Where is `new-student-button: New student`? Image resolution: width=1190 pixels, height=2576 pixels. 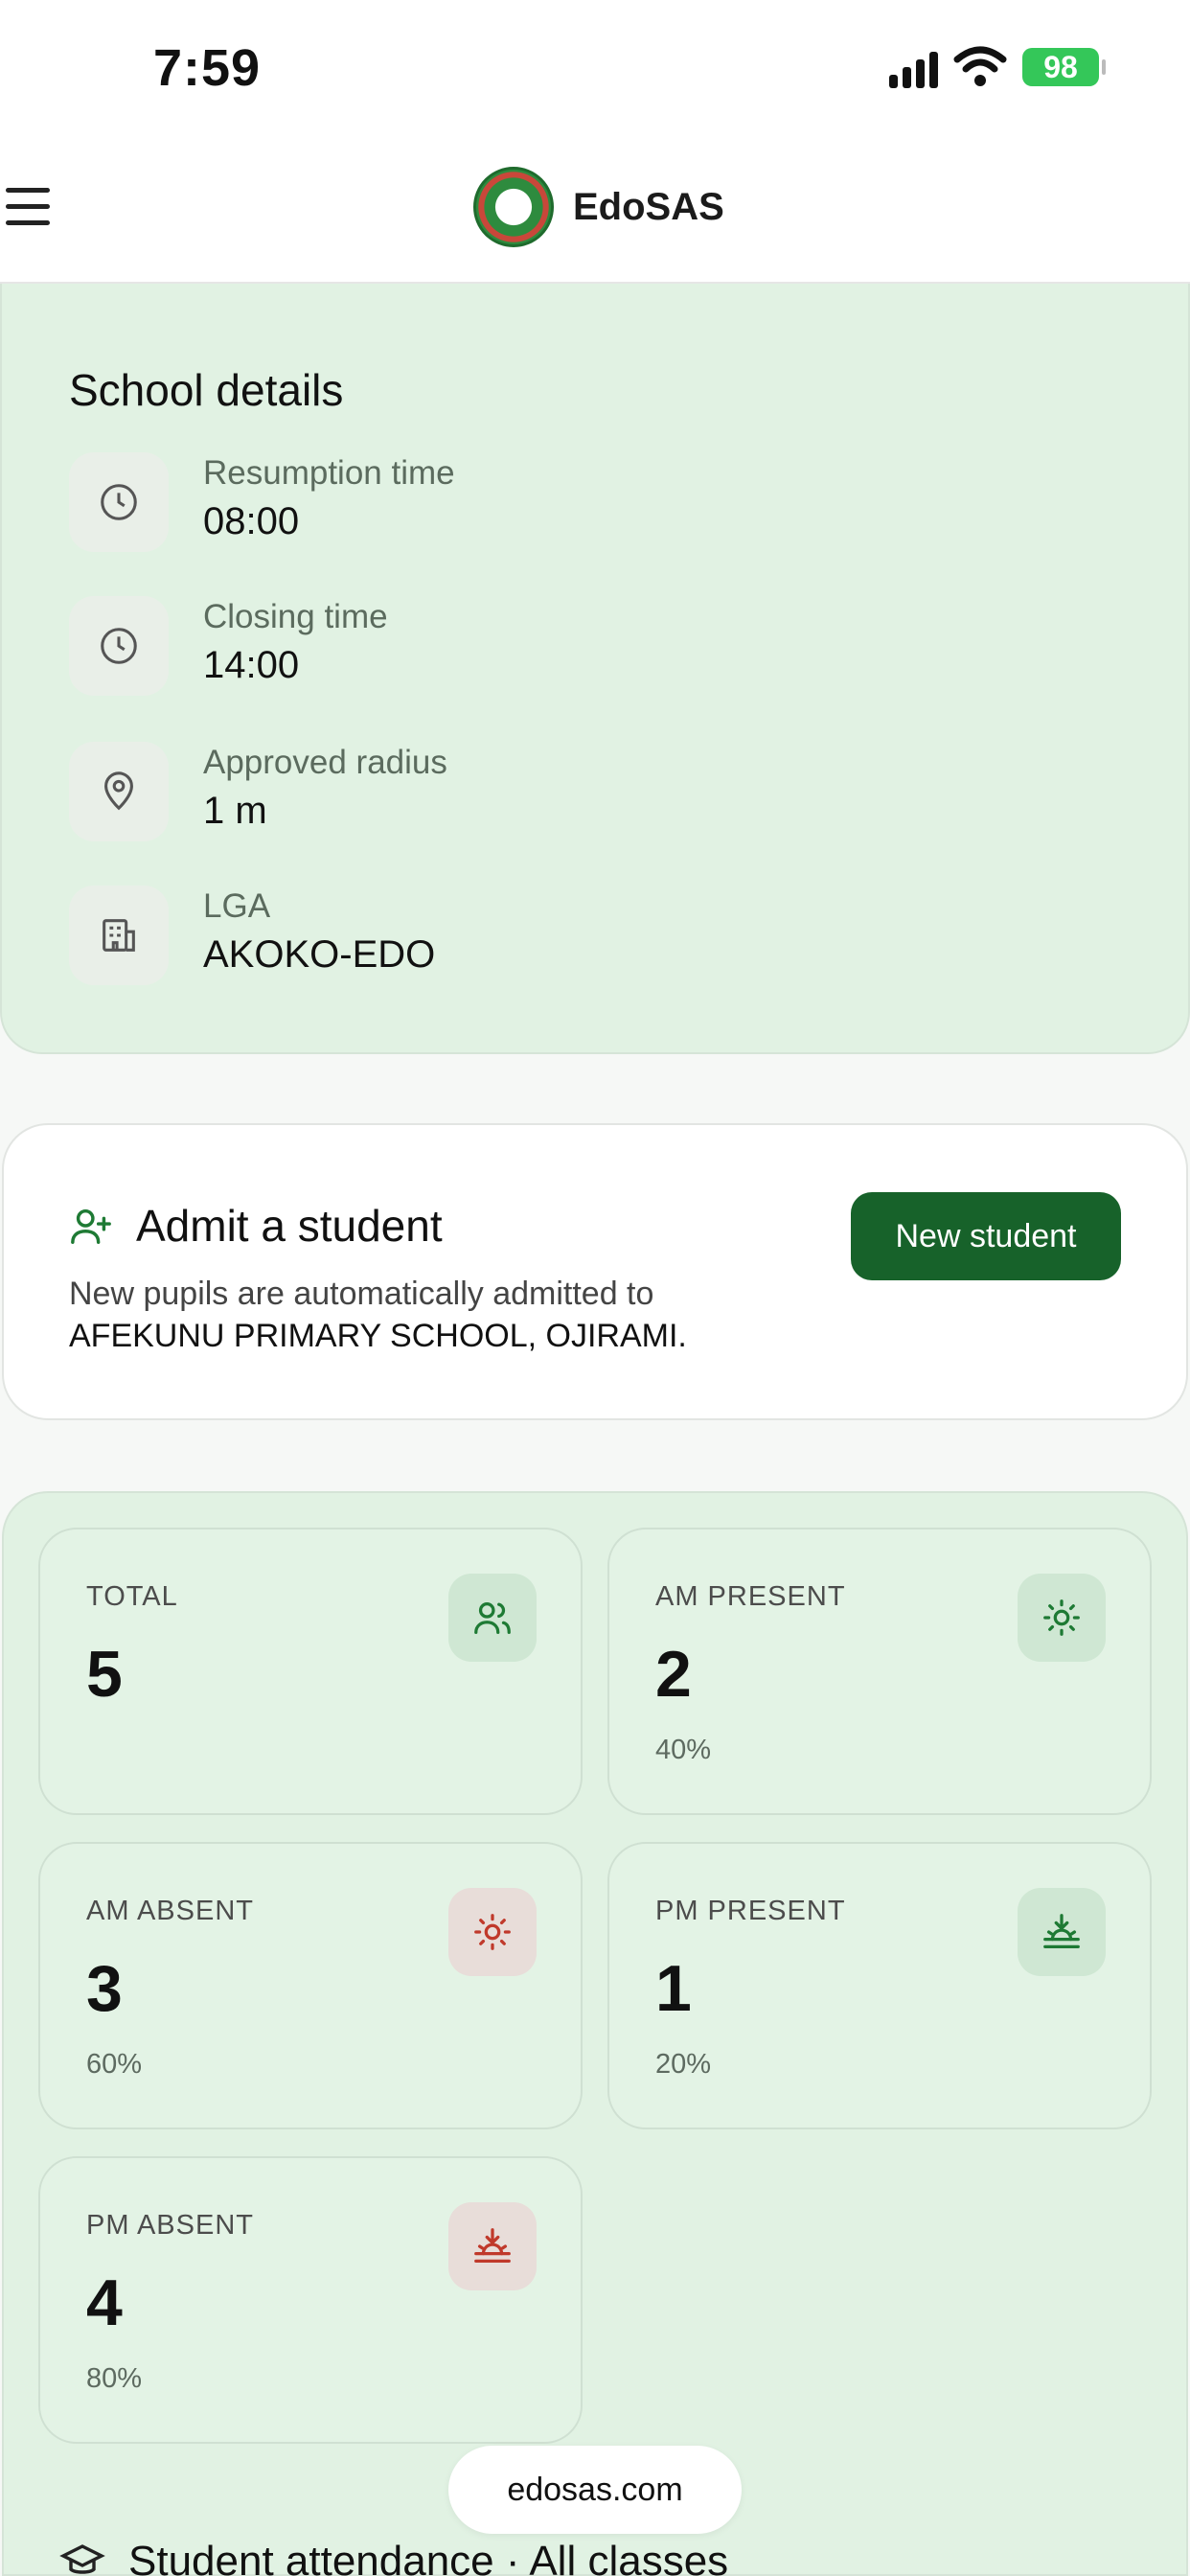 new-student-button: New student is located at coordinates (986, 1236).